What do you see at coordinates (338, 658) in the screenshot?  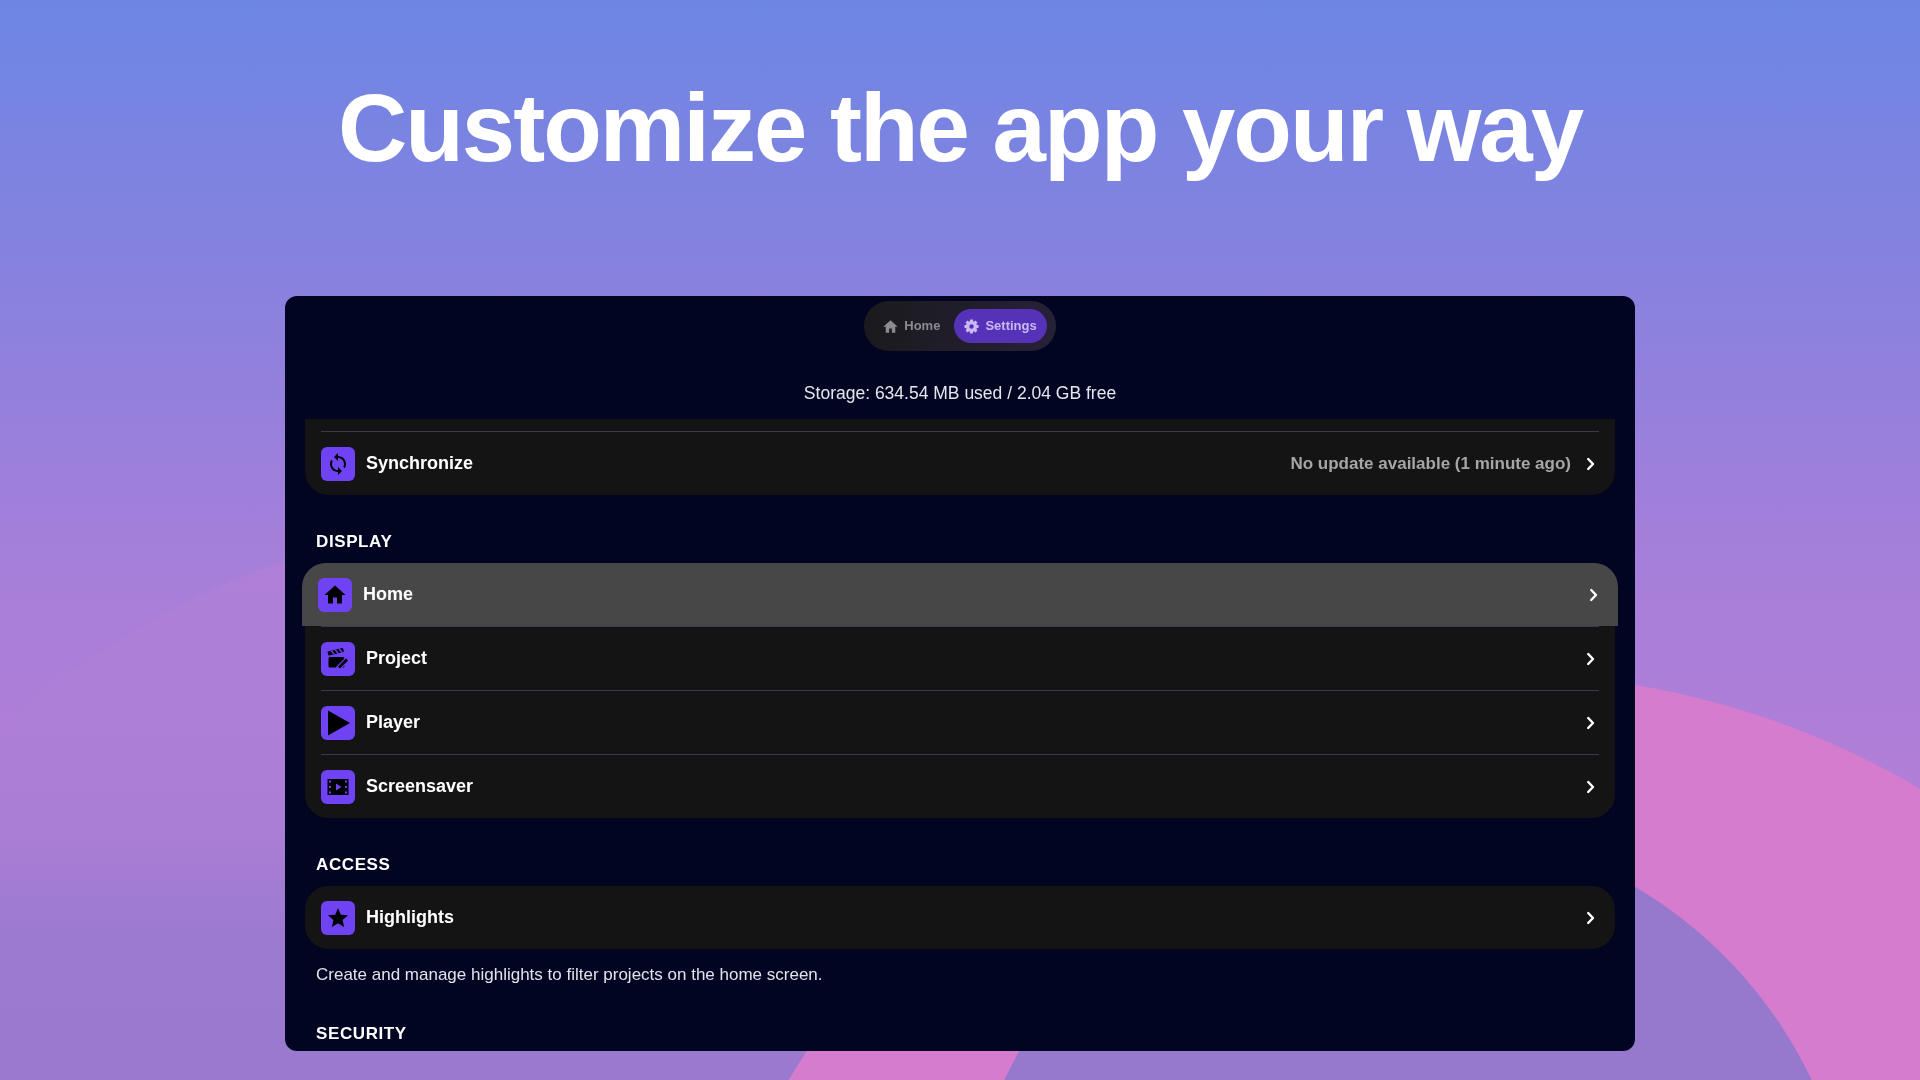 I see `clapperboard-icon` at bounding box center [338, 658].